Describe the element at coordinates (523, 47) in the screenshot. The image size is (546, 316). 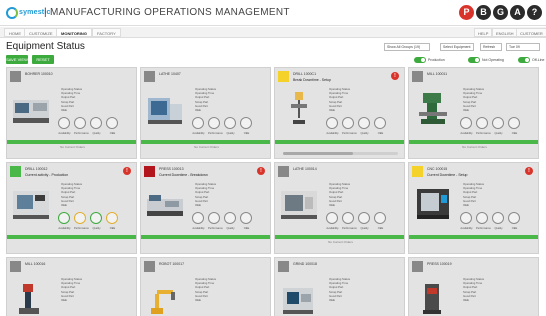
I see `date-select: Tue 09` at that location.